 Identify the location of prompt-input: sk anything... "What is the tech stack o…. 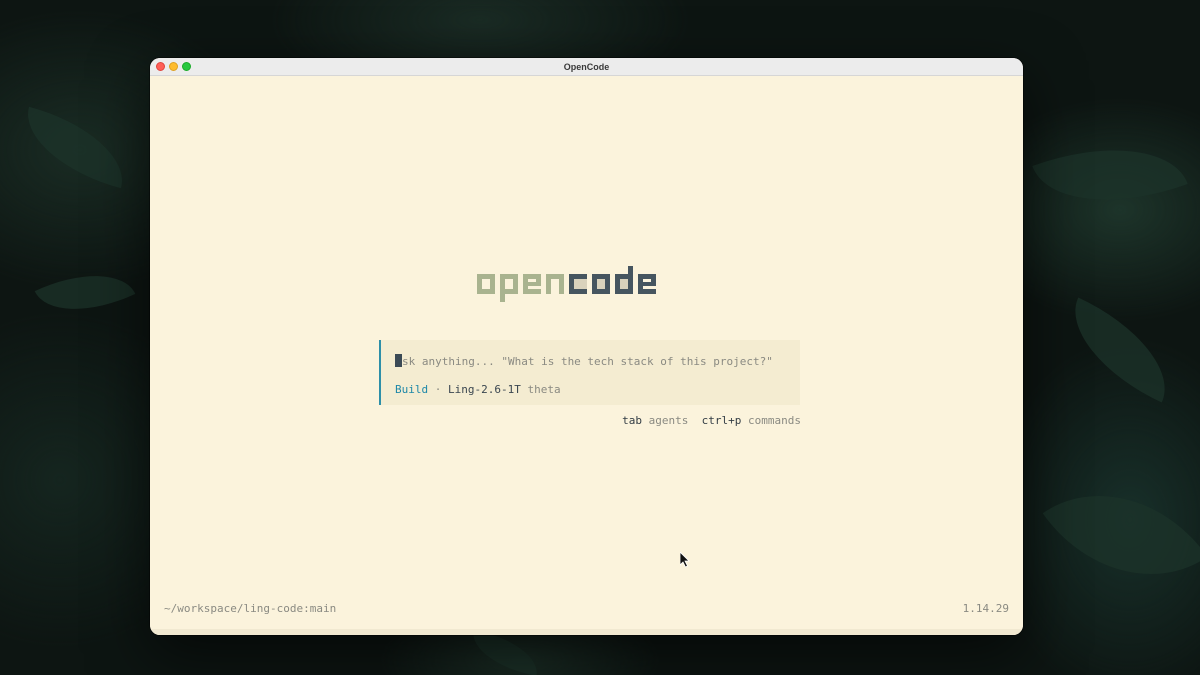
(589, 372).